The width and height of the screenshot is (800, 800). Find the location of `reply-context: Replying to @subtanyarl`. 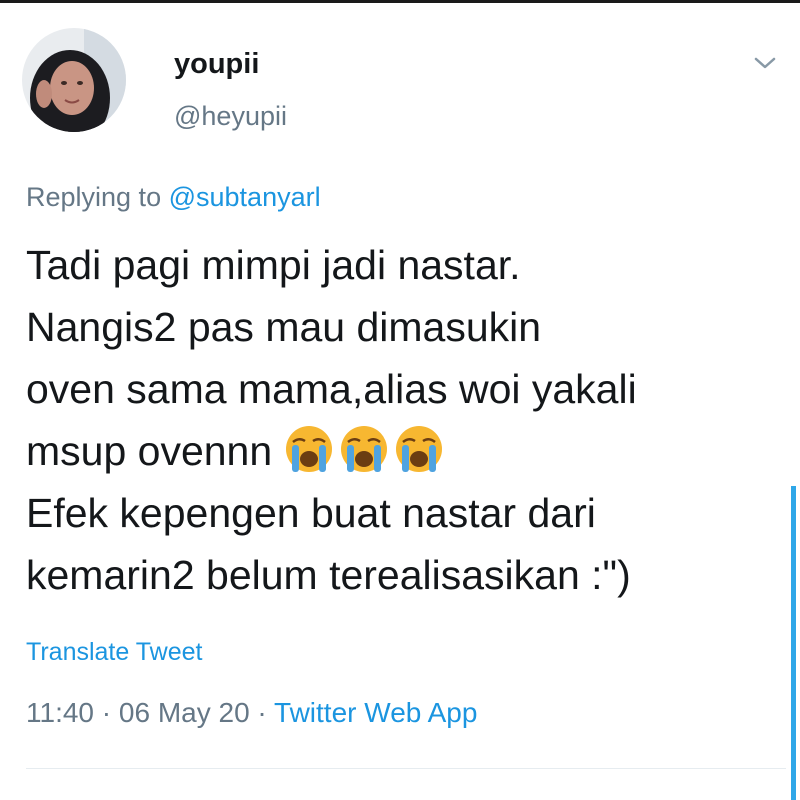

reply-context: Replying to @subtanyarl is located at coordinates (173, 197).